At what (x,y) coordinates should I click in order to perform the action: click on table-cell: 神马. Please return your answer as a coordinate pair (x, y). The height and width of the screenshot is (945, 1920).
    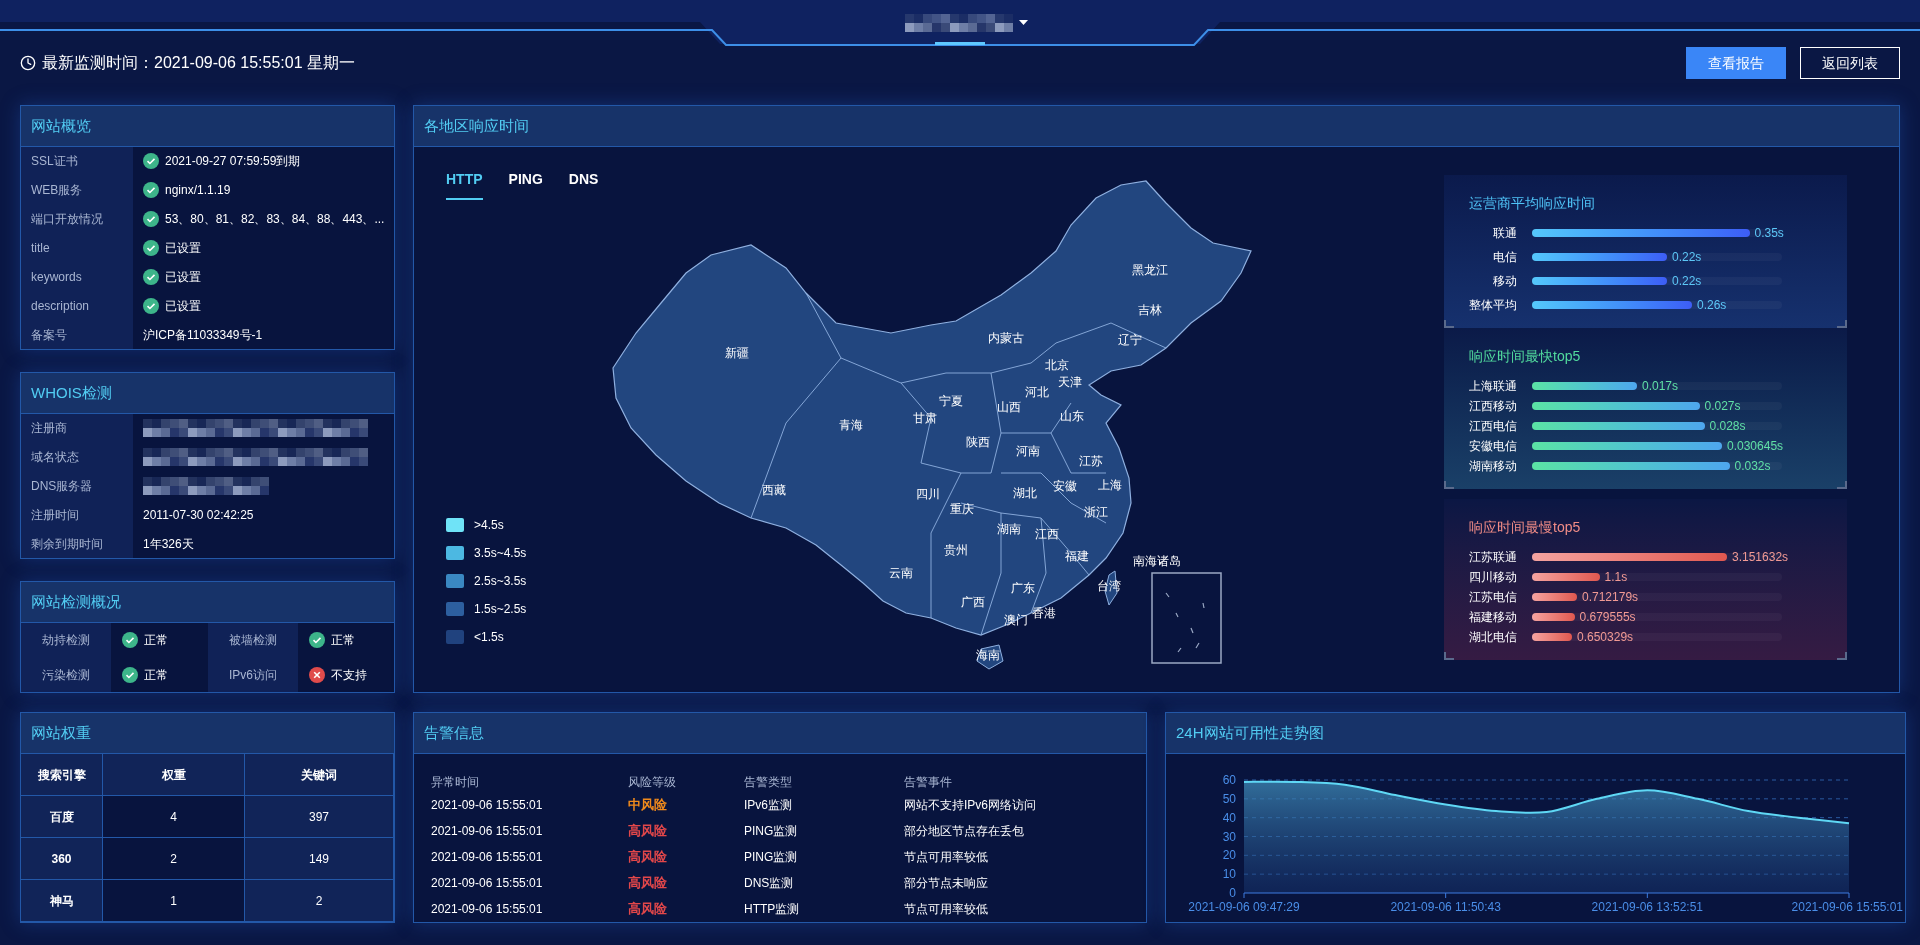
    Looking at the image, I should click on (62, 901).